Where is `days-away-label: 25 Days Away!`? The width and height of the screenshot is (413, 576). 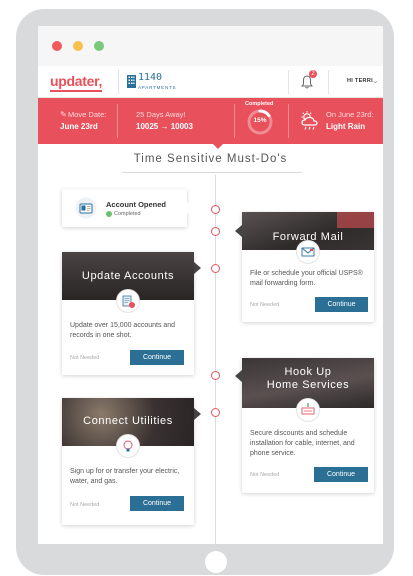
days-away-label: 25 Days Away! is located at coordinates (161, 114).